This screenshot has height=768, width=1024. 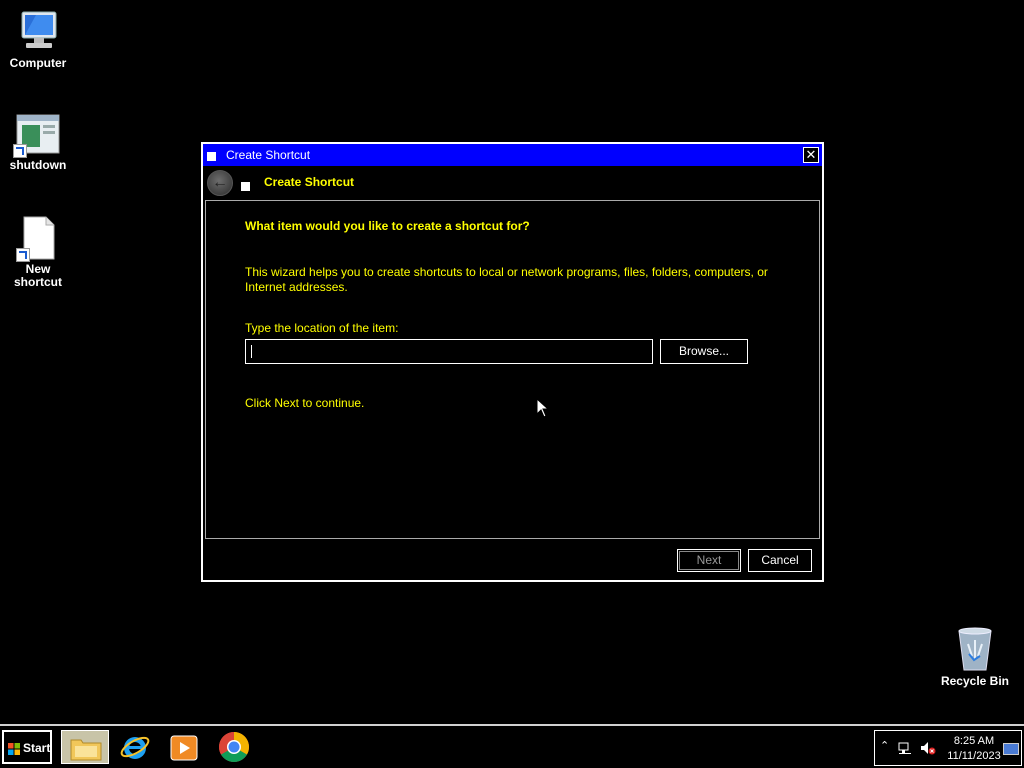 What do you see at coordinates (234, 749) in the screenshot?
I see `chrome-icon` at bounding box center [234, 749].